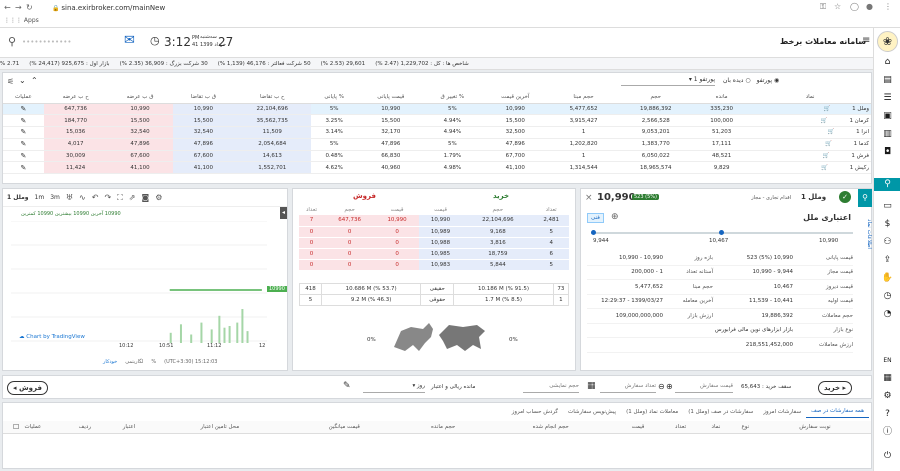 This screenshot has height=471, width=900. Describe the element at coordinates (535, 412) in the screenshot. I see `order-tab: گردش حساب امروز` at that location.